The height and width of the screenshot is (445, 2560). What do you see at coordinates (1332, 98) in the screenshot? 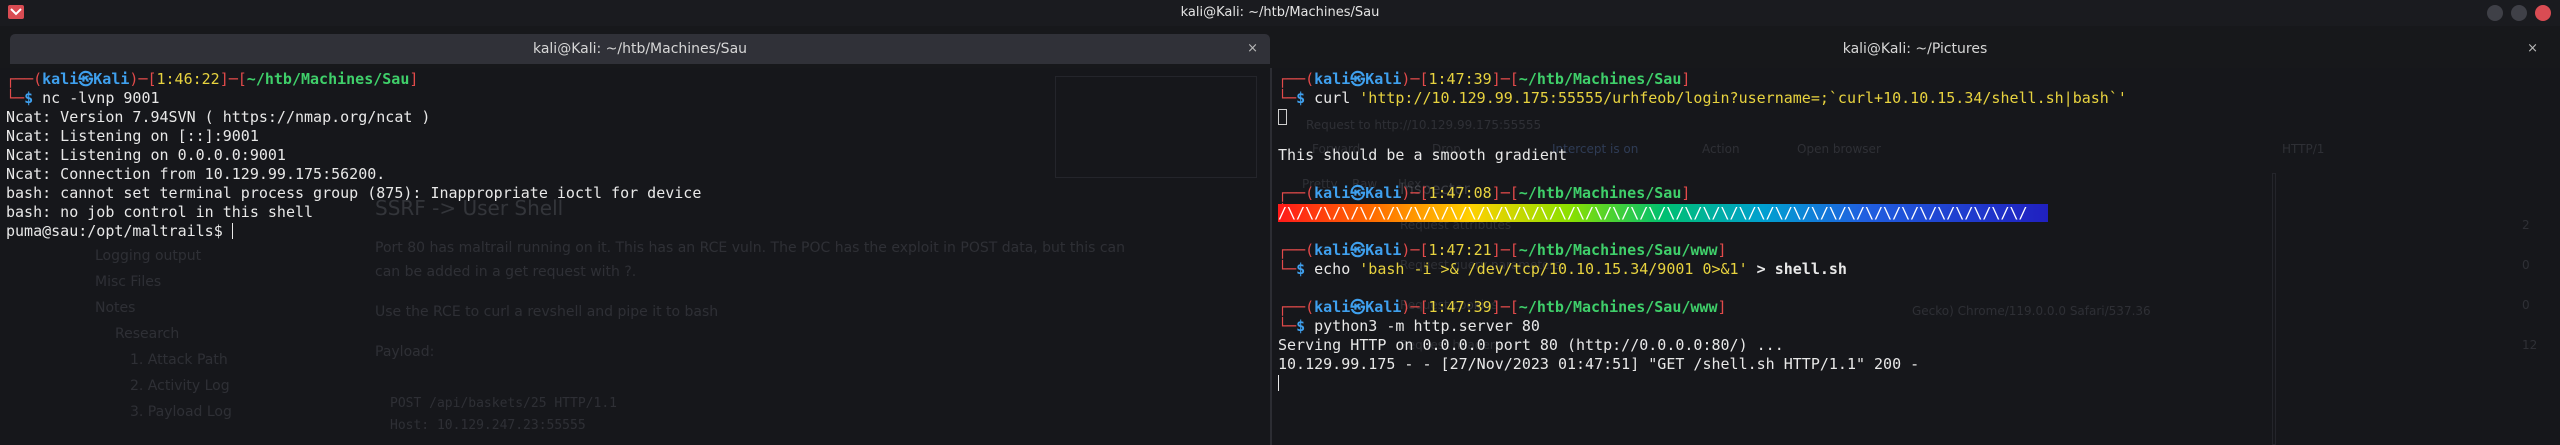
I see `curl-command: curl` at bounding box center [1332, 98].